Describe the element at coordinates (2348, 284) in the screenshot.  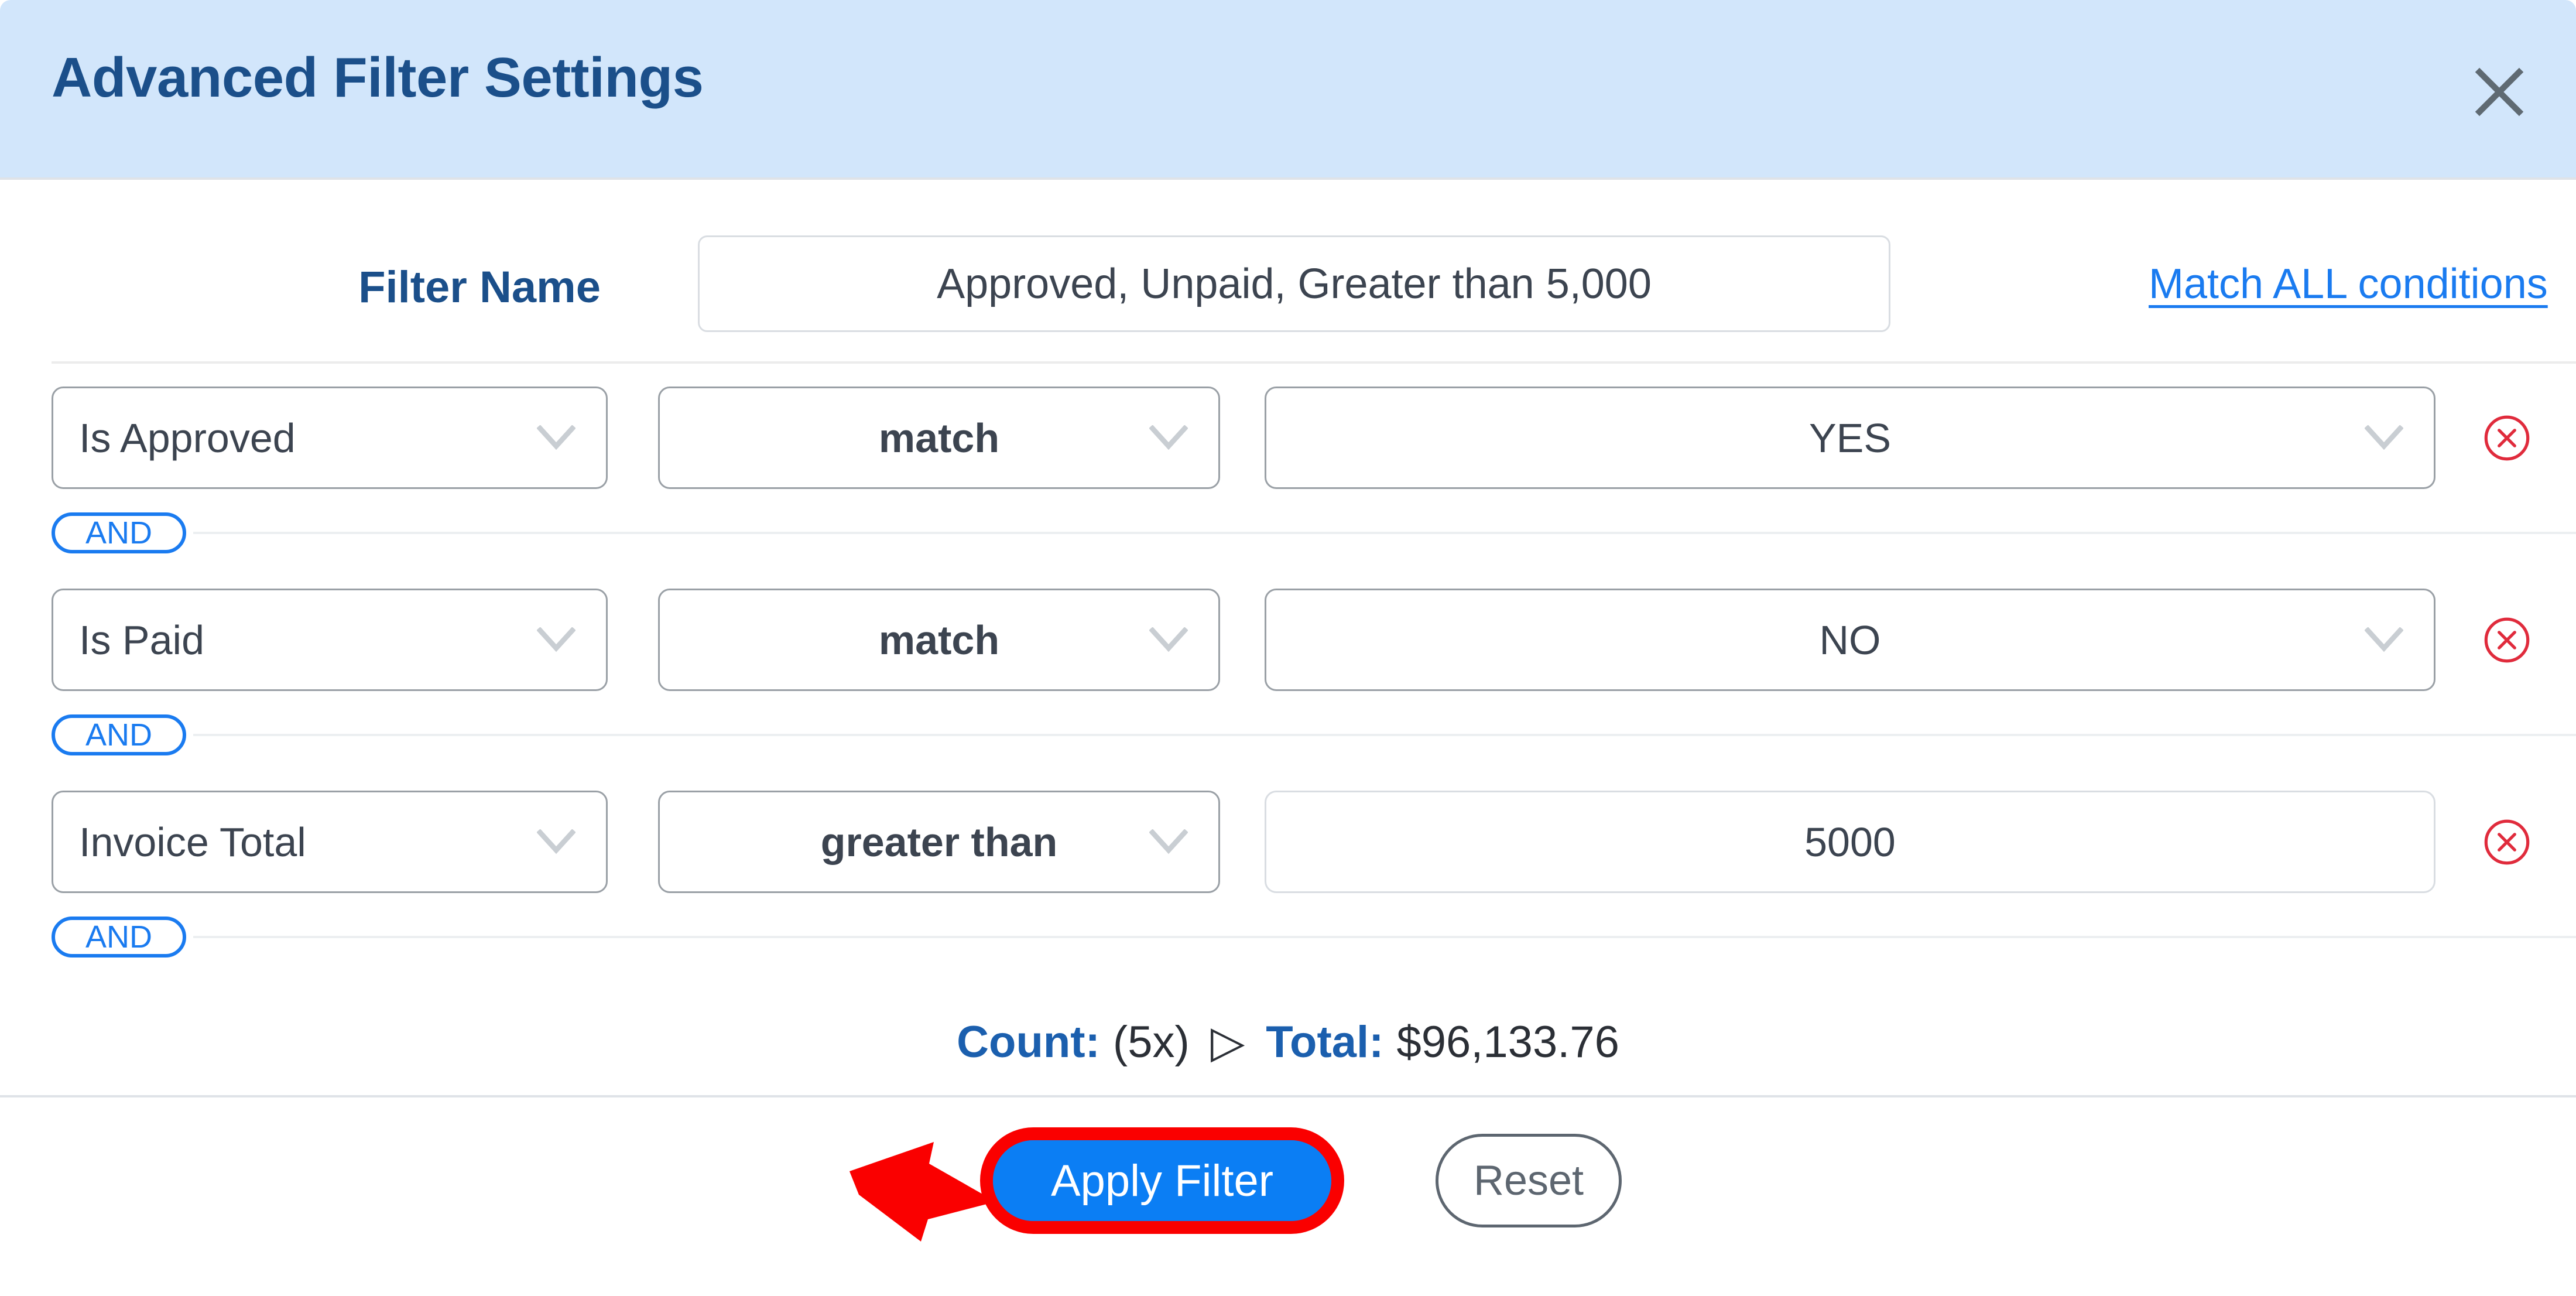
I see `match-all-conditions-link: Match ALL conditions` at that location.